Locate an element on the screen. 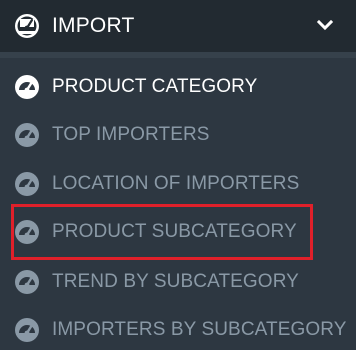 This screenshot has height=350, width=356. menu-item-label: TREND BY SUBCATEGORY is located at coordinates (175, 281).